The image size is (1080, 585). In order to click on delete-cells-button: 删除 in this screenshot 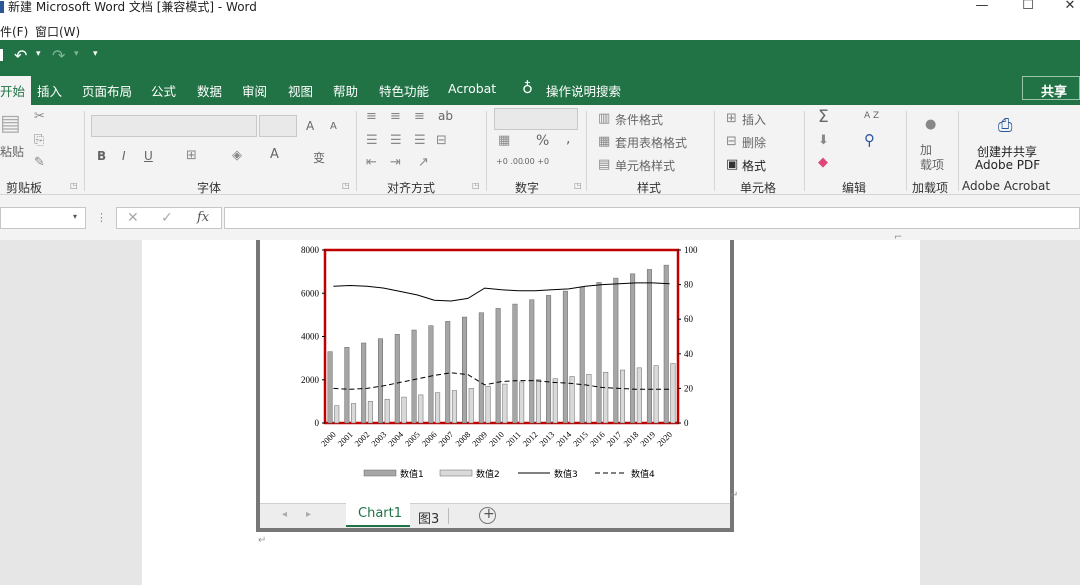, I will do `click(754, 142)`.